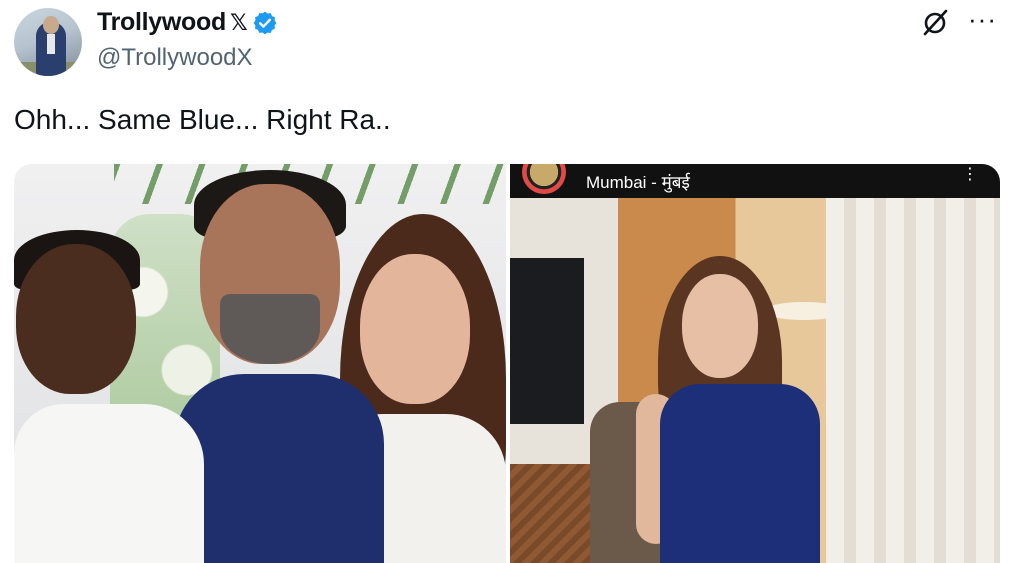 The image size is (1024, 563). What do you see at coordinates (638, 182) in the screenshot?
I see `story-location-label: Mumbai - मुंबई` at bounding box center [638, 182].